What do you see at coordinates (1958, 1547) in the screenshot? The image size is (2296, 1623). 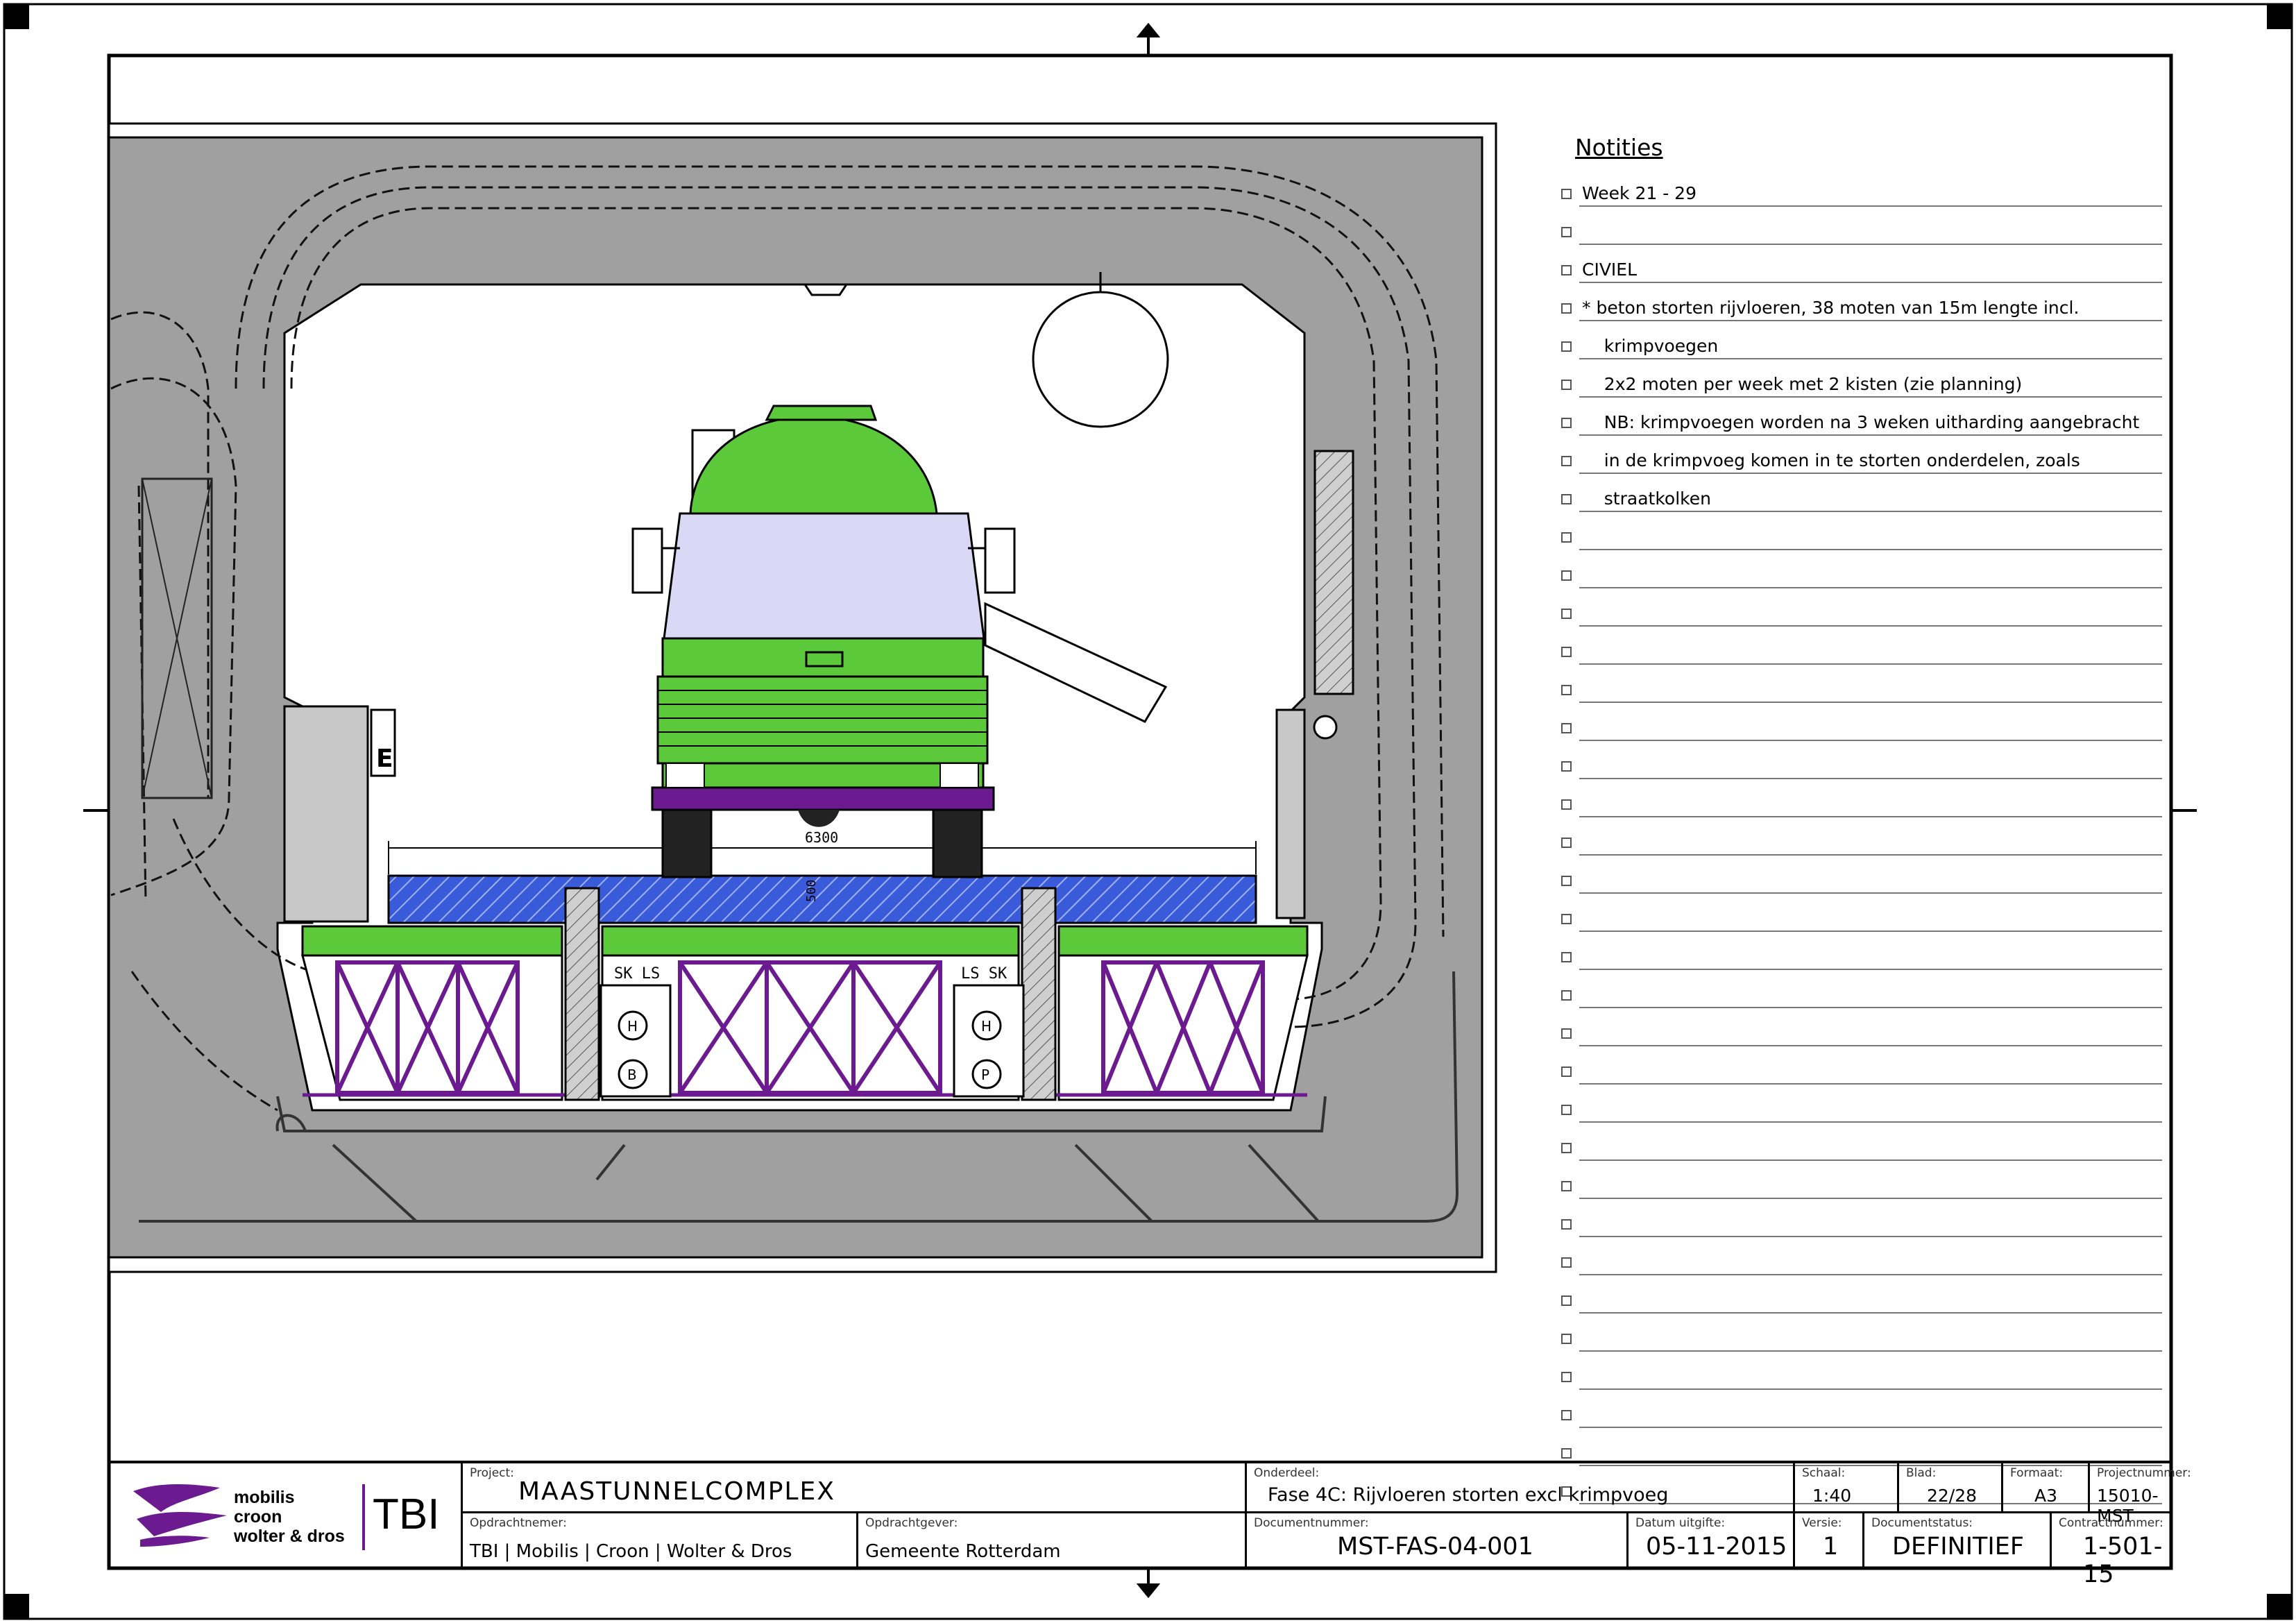 I see `status-value: DEFINITIEF` at bounding box center [1958, 1547].